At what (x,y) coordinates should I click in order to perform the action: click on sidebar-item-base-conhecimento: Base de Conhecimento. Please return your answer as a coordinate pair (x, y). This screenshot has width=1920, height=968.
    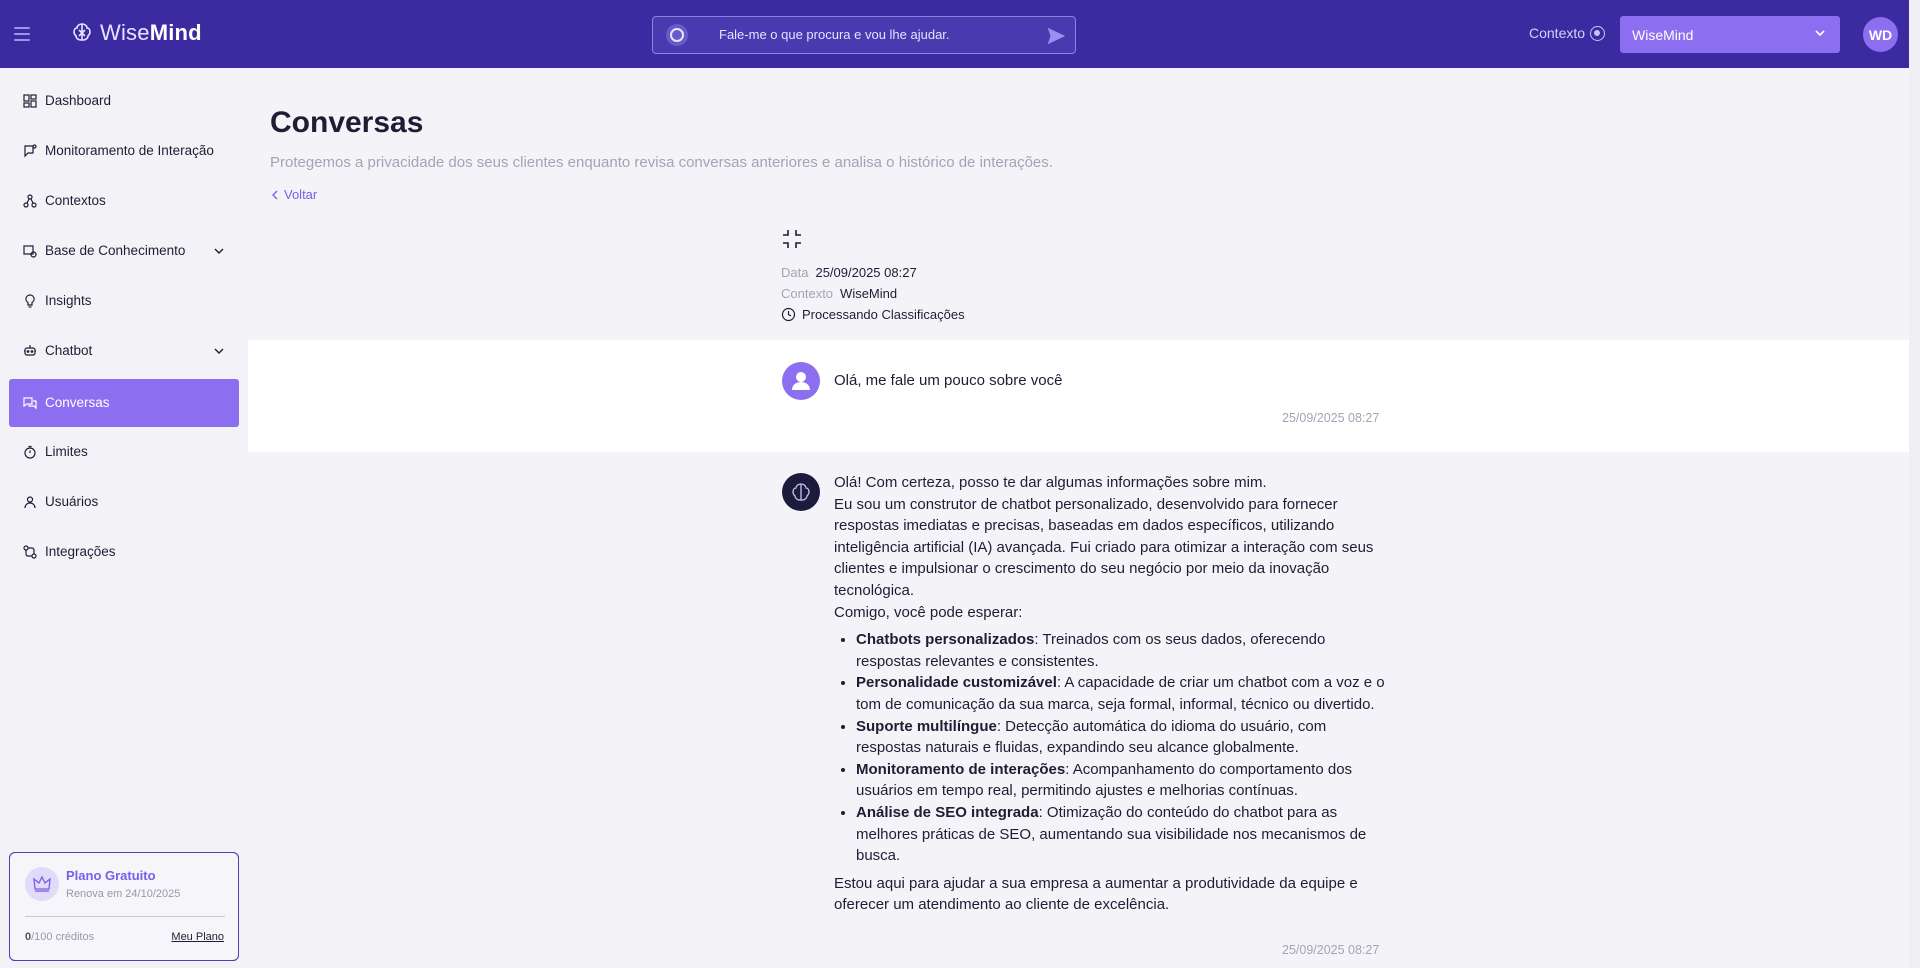
    Looking at the image, I should click on (124, 251).